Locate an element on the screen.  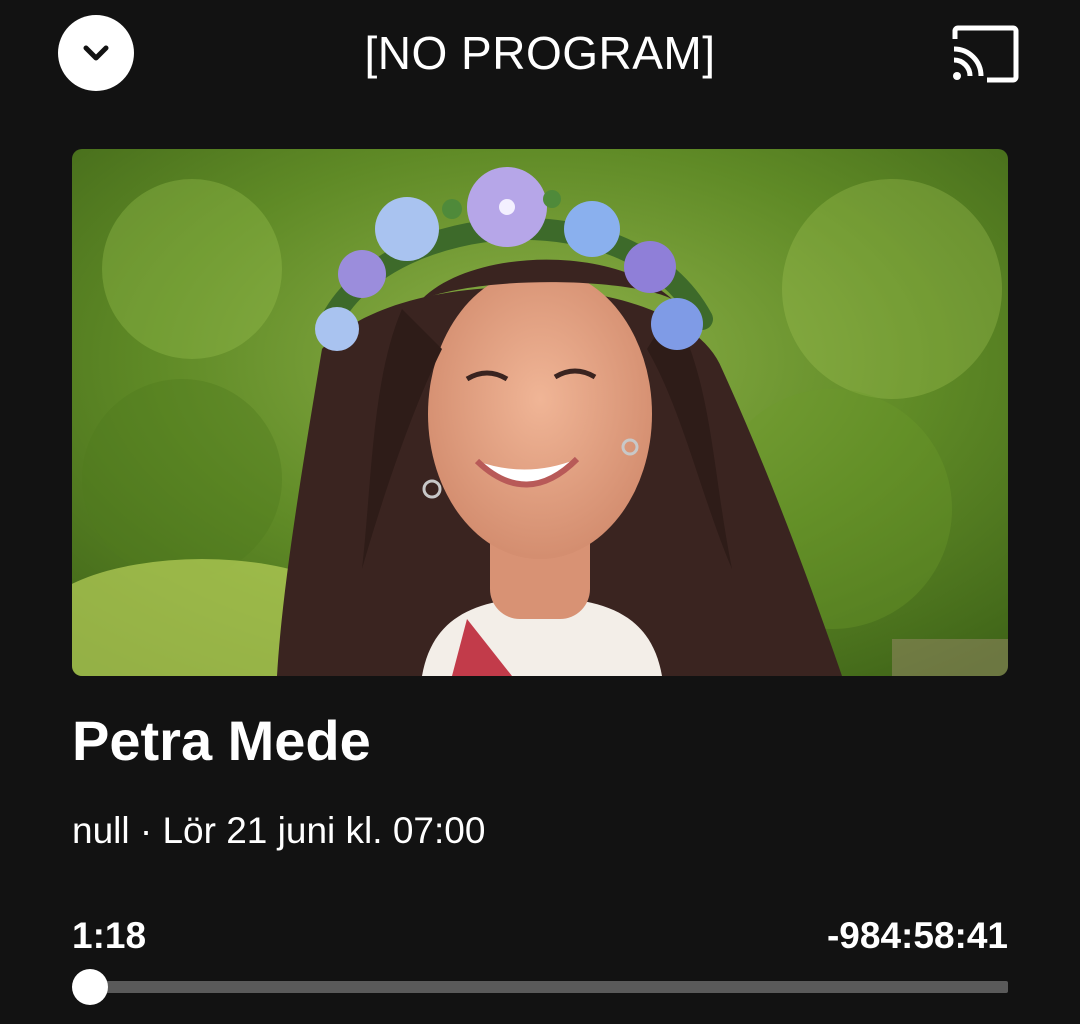
chevron-down-icon is located at coordinates (96, 53).